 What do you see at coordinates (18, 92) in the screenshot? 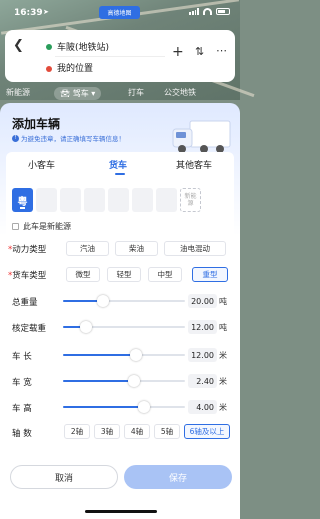
I see `mode-tab-new-energy: 新能源` at bounding box center [18, 92].